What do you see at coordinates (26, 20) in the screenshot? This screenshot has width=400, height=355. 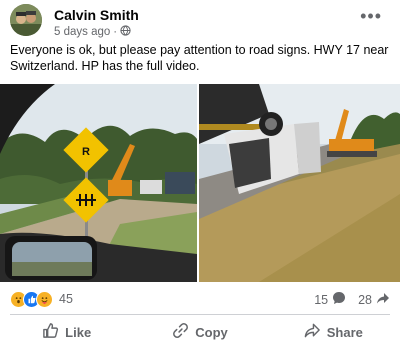 I see `avatar` at bounding box center [26, 20].